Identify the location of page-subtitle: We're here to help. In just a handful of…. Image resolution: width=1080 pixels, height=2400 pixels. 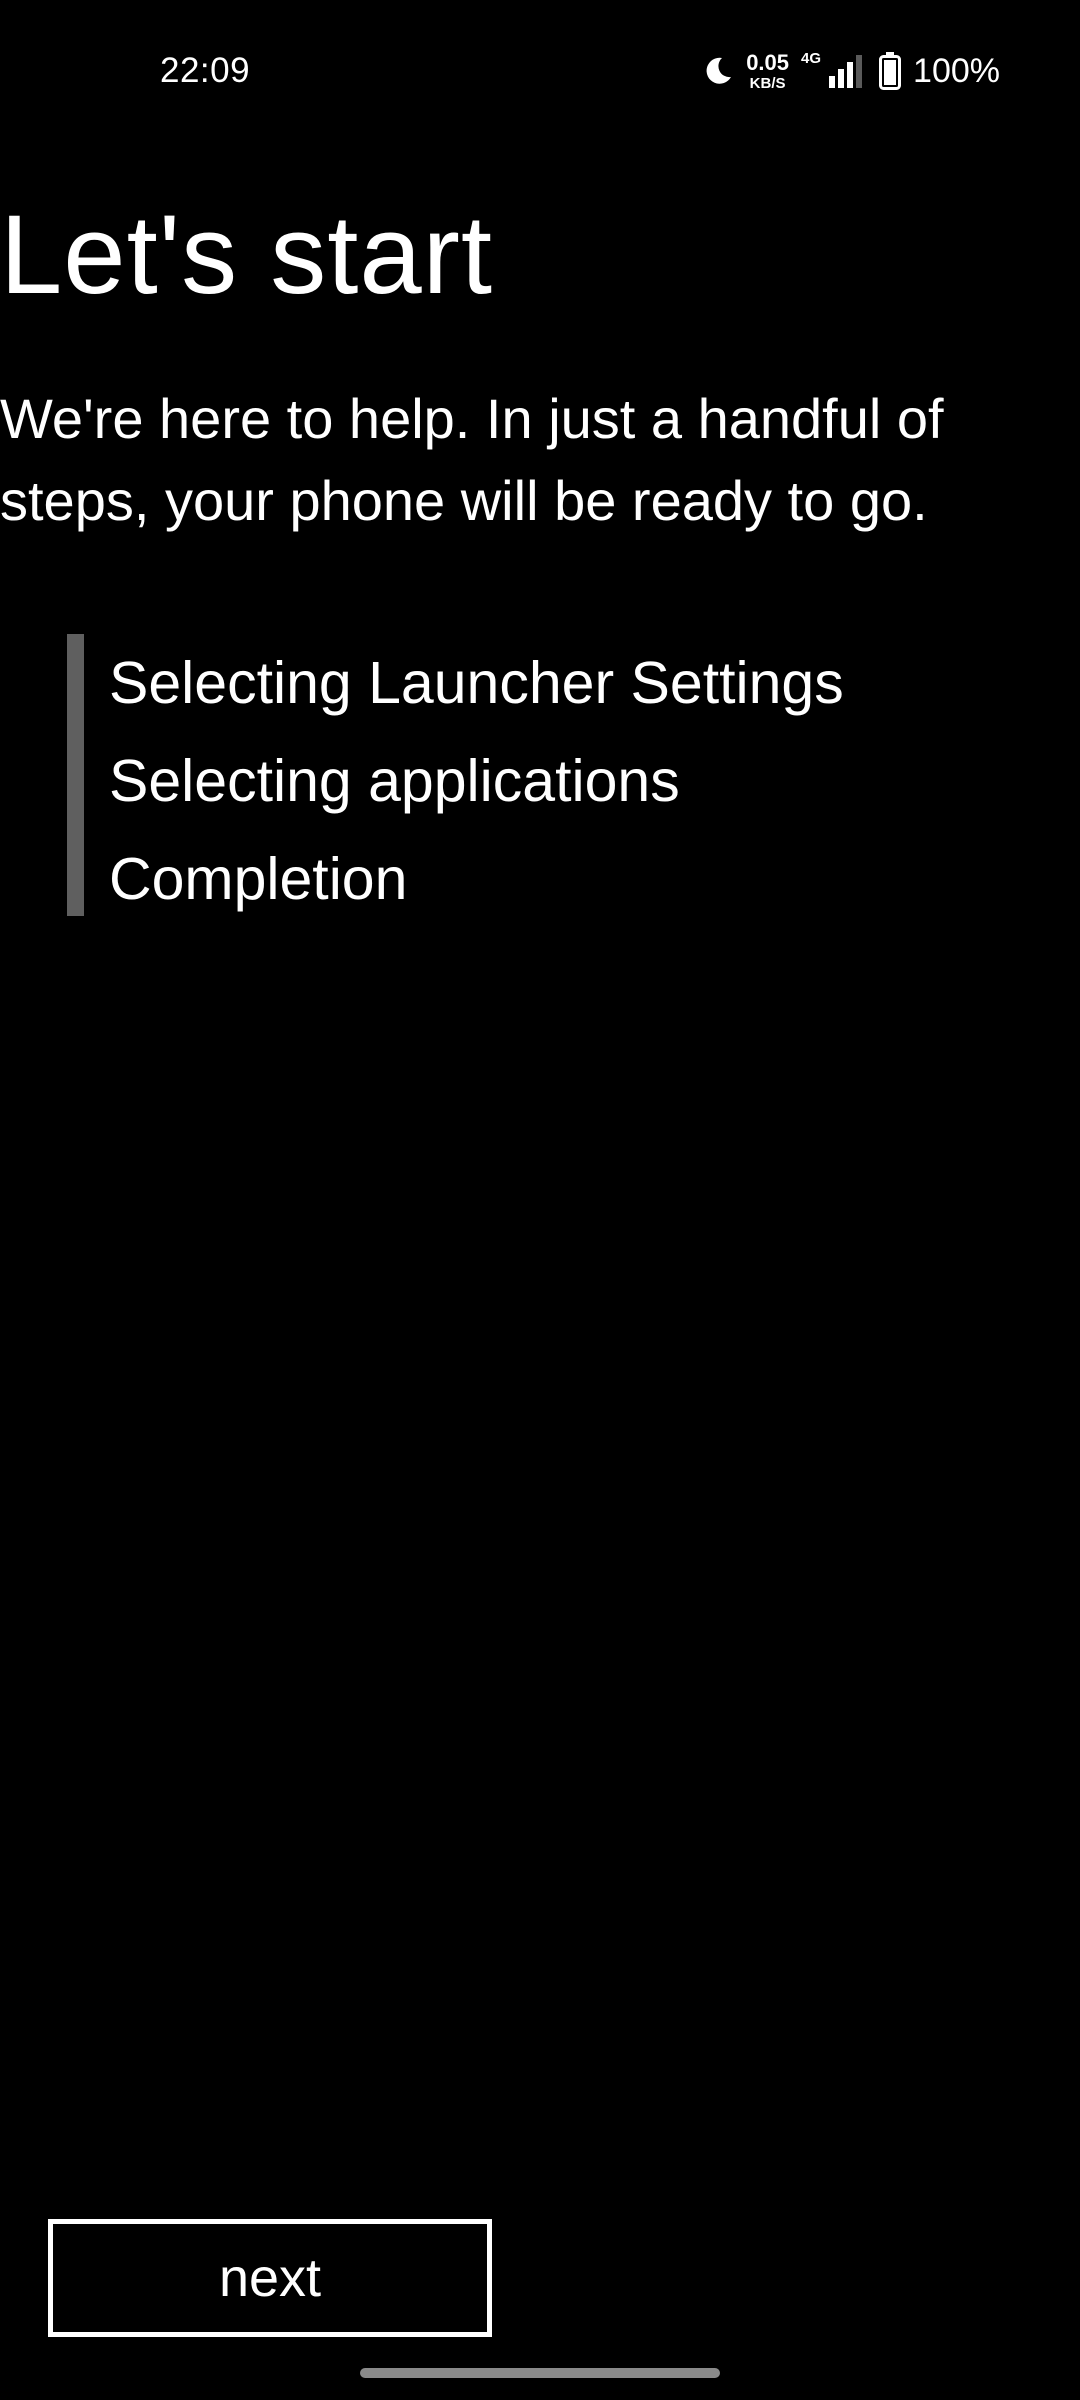
(472, 459).